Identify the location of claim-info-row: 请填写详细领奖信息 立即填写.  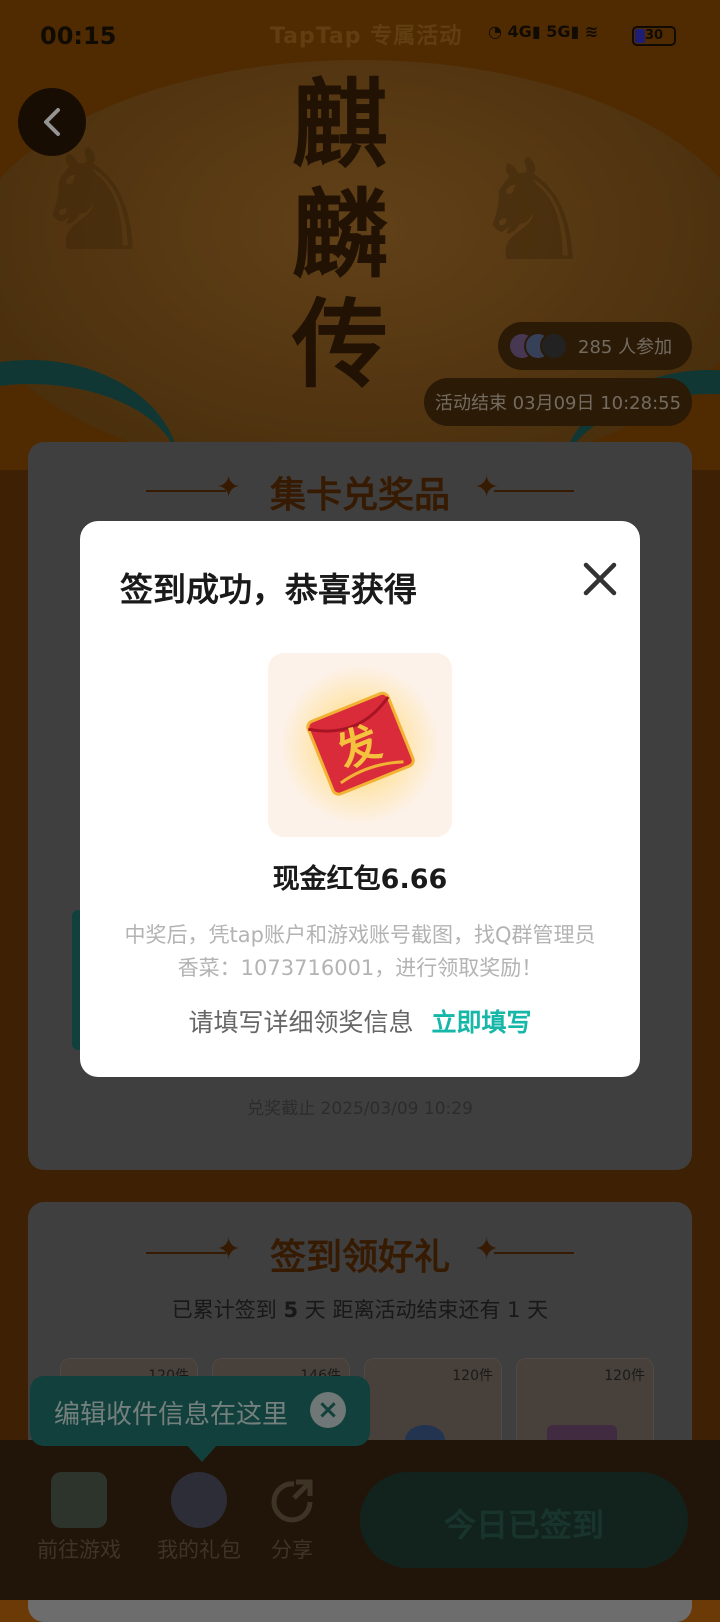
(360, 1021).